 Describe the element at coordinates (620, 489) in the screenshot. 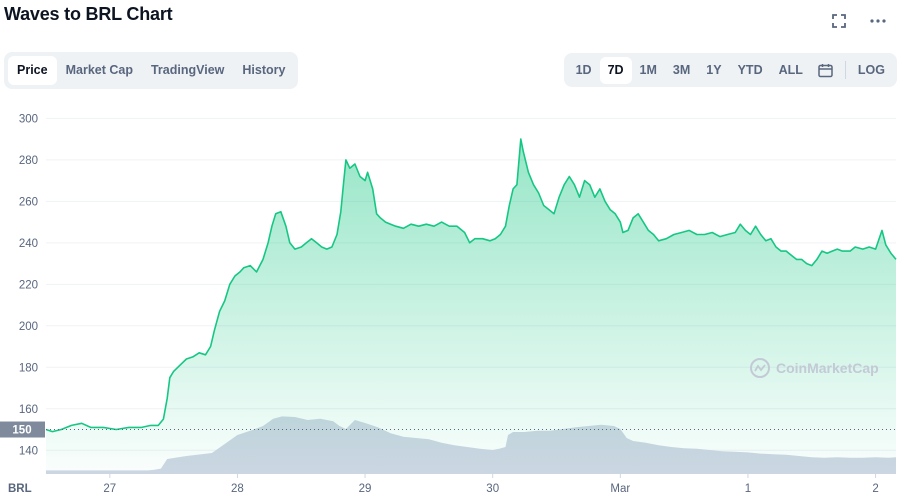

I see `x-tick-label: Mar` at that location.